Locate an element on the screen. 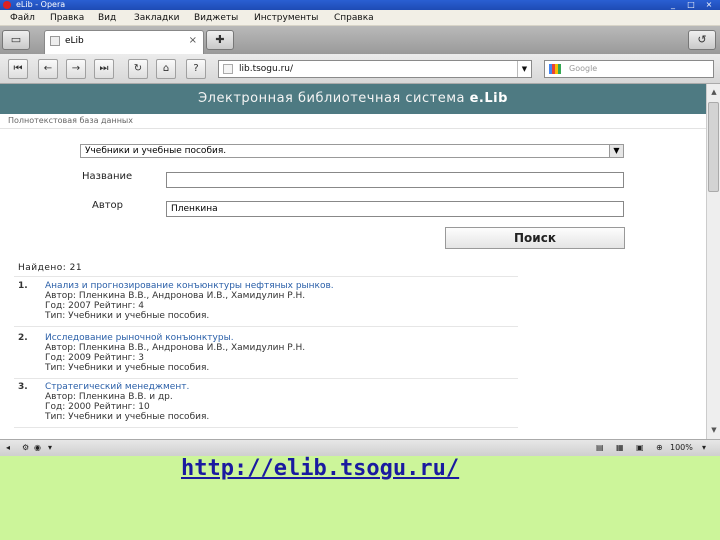 Image resolution: width=720 pixels, height=540 pixels. results-count: Найдено: 21 is located at coordinates (50, 268).